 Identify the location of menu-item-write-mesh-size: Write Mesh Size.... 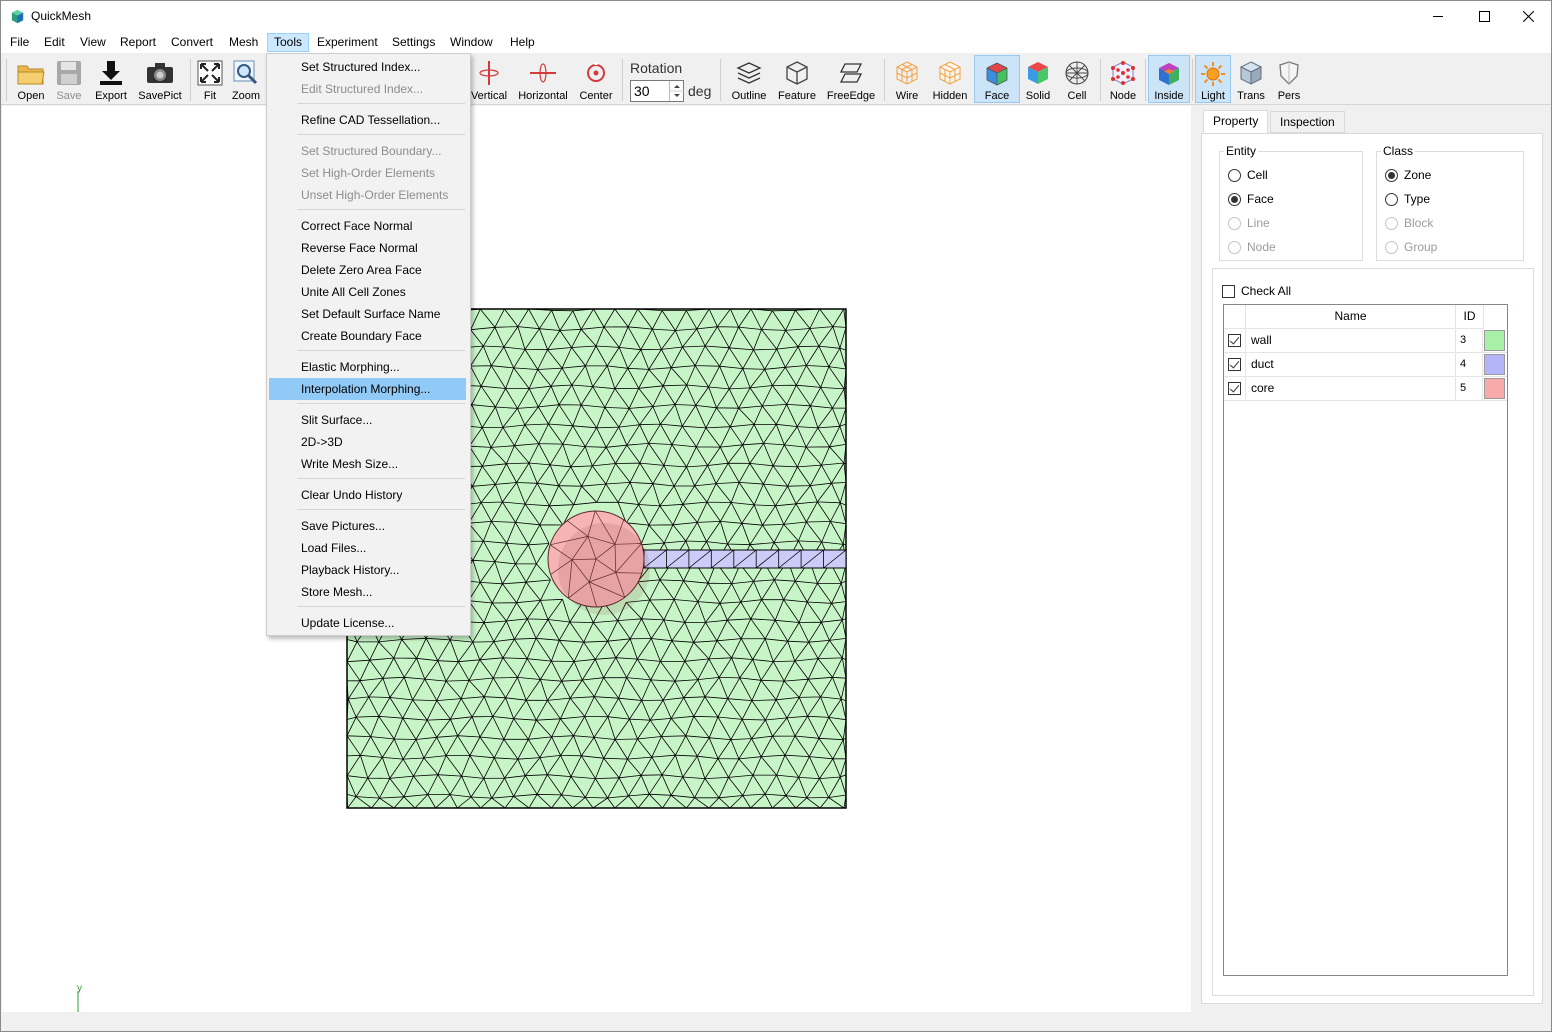
(367, 464).